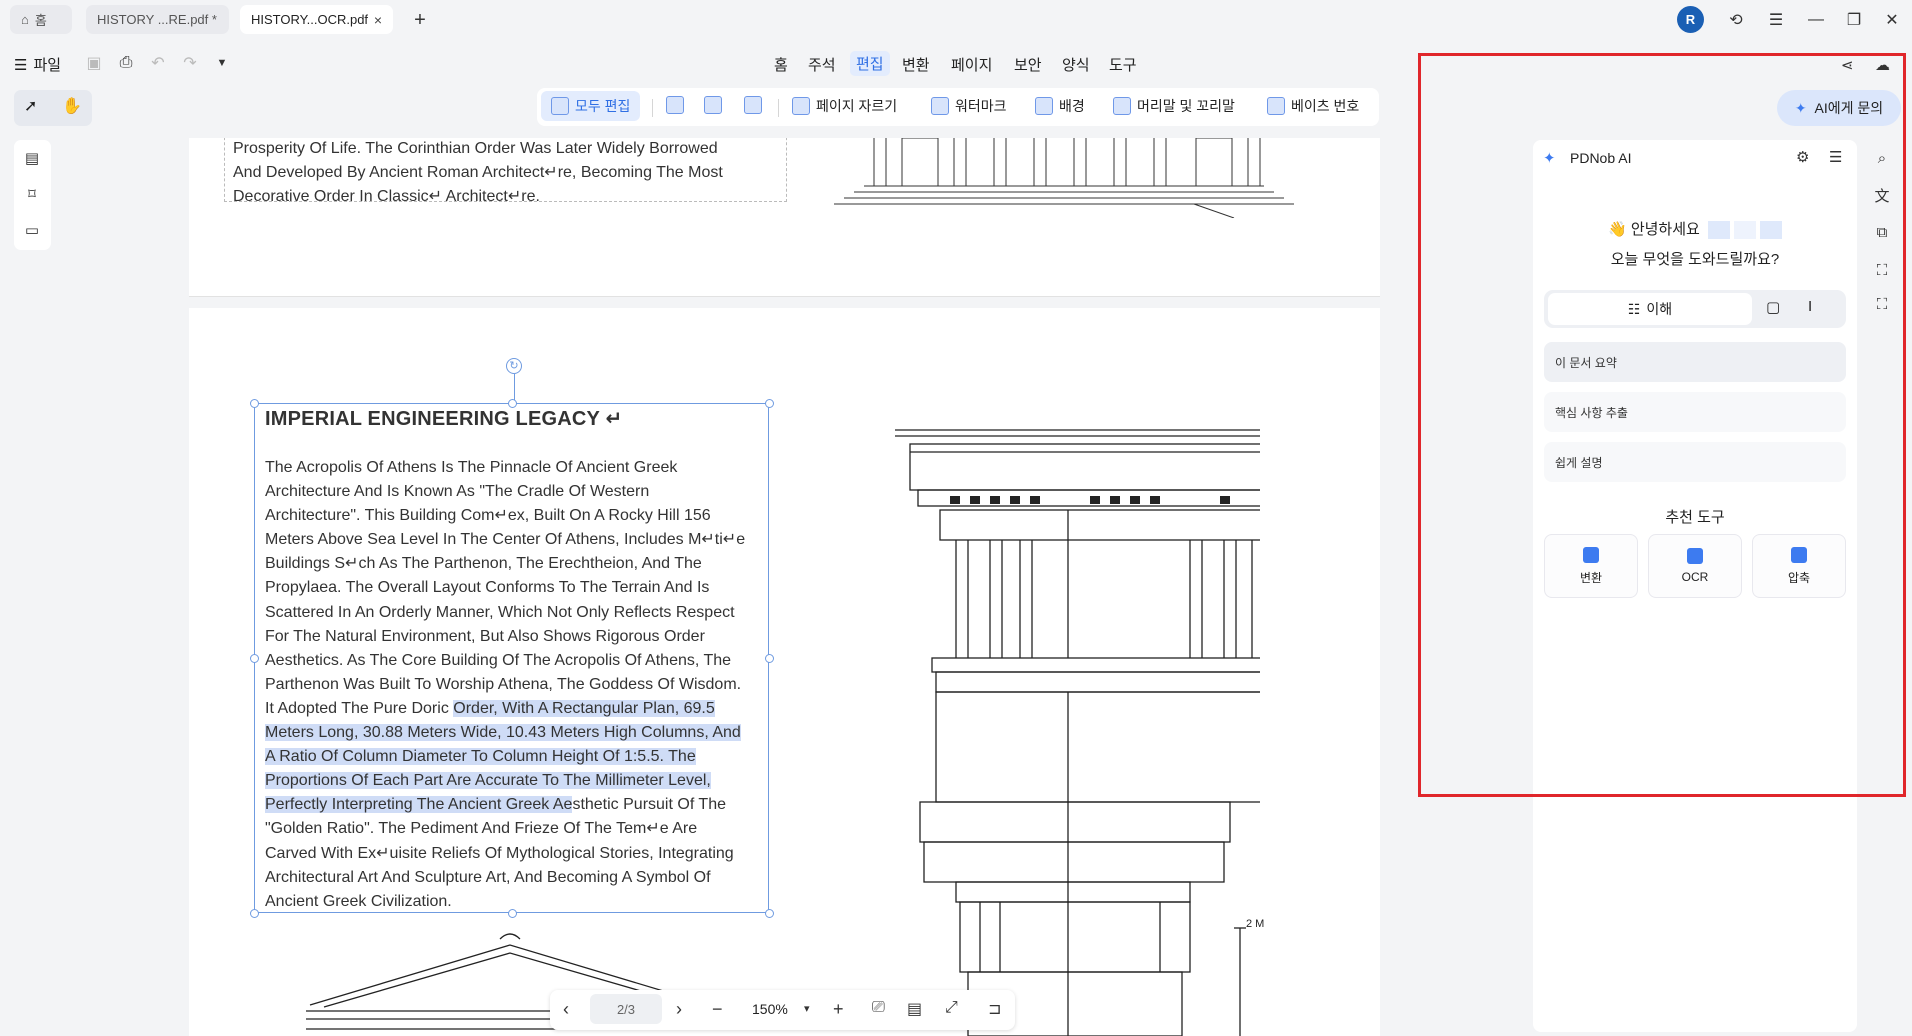 The width and height of the screenshot is (1912, 1036). What do you see at coordinates (378, 20) in the screenshot?
I see `close-icon: ×` at bounding box center [378, 20].